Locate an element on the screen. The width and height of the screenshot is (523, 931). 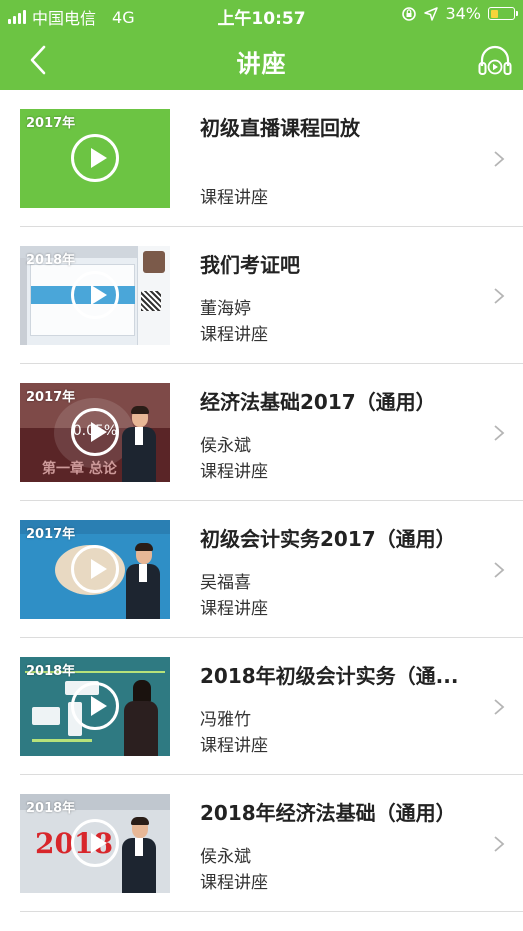
lecture-title: 2018年经济法基础（通用） is located at coordinates (328, 813).